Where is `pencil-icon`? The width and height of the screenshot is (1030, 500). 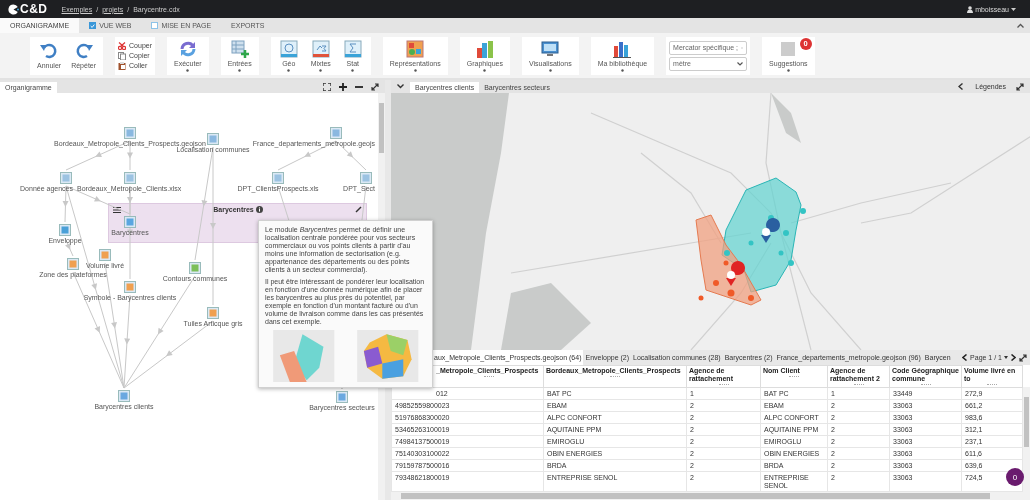
pencil-icon is located at coordinates (358, 209).